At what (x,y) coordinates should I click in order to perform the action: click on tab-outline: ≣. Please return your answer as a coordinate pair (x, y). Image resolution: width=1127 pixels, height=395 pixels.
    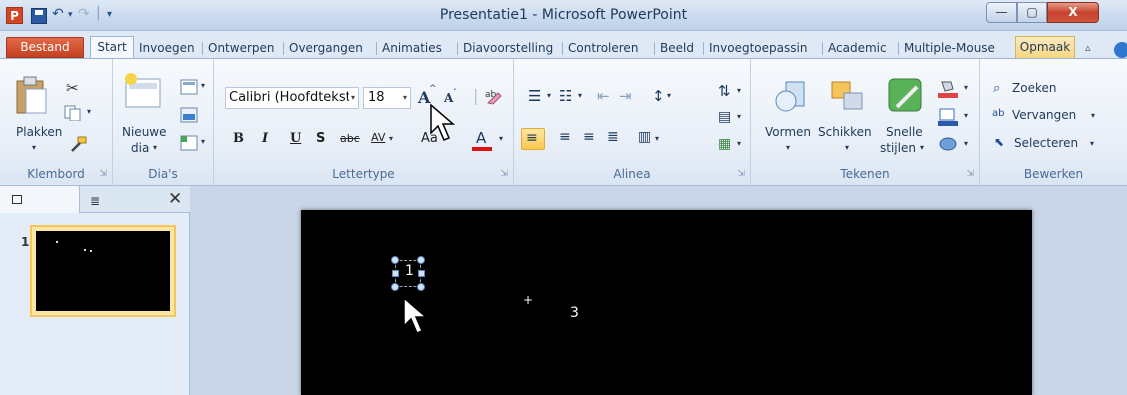
    Looking at the image, I should click on (115, 199).